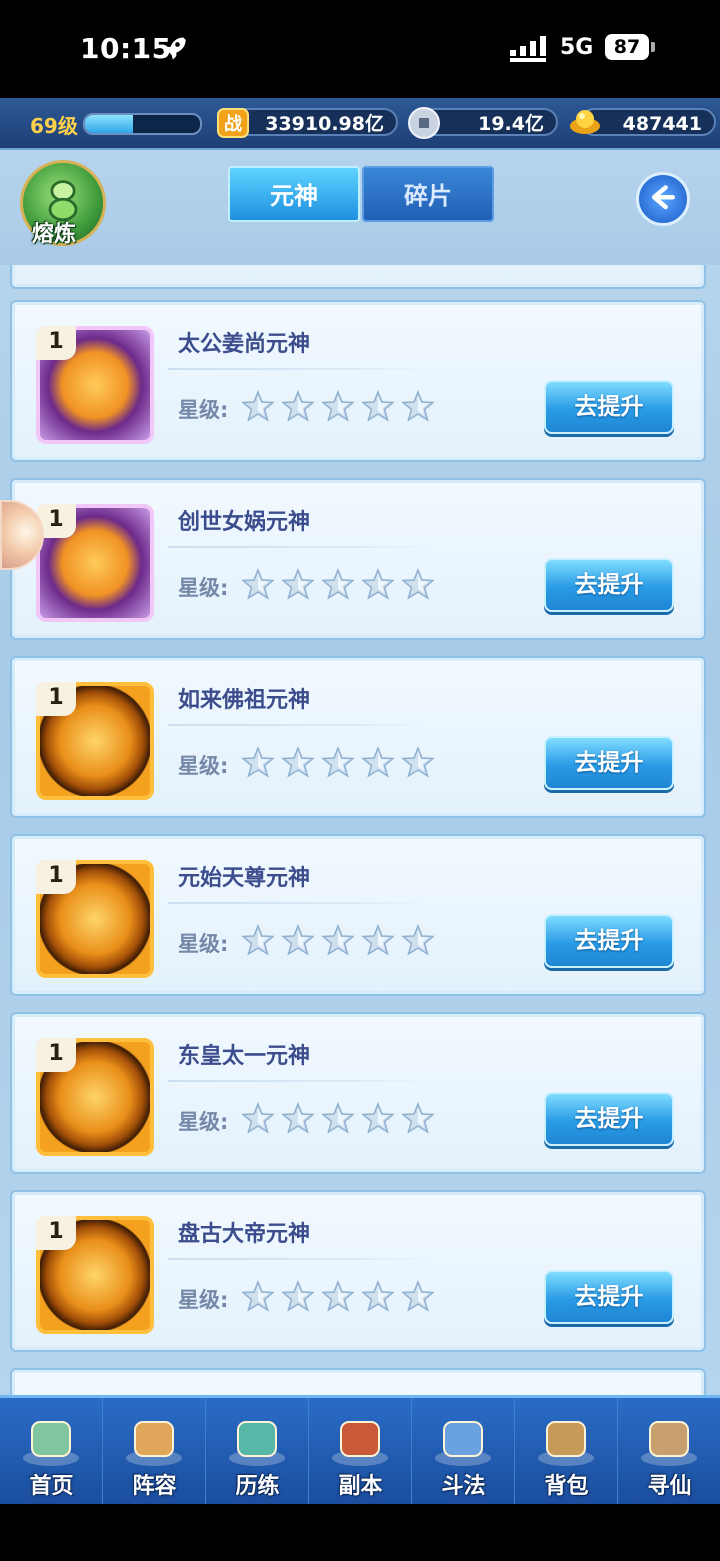 This screenshot has width=720, height=1561. What do you see at coordinates (627, 47) in the screenshot?
I see `battery-icon: 87` at bounding box center [627, 47].